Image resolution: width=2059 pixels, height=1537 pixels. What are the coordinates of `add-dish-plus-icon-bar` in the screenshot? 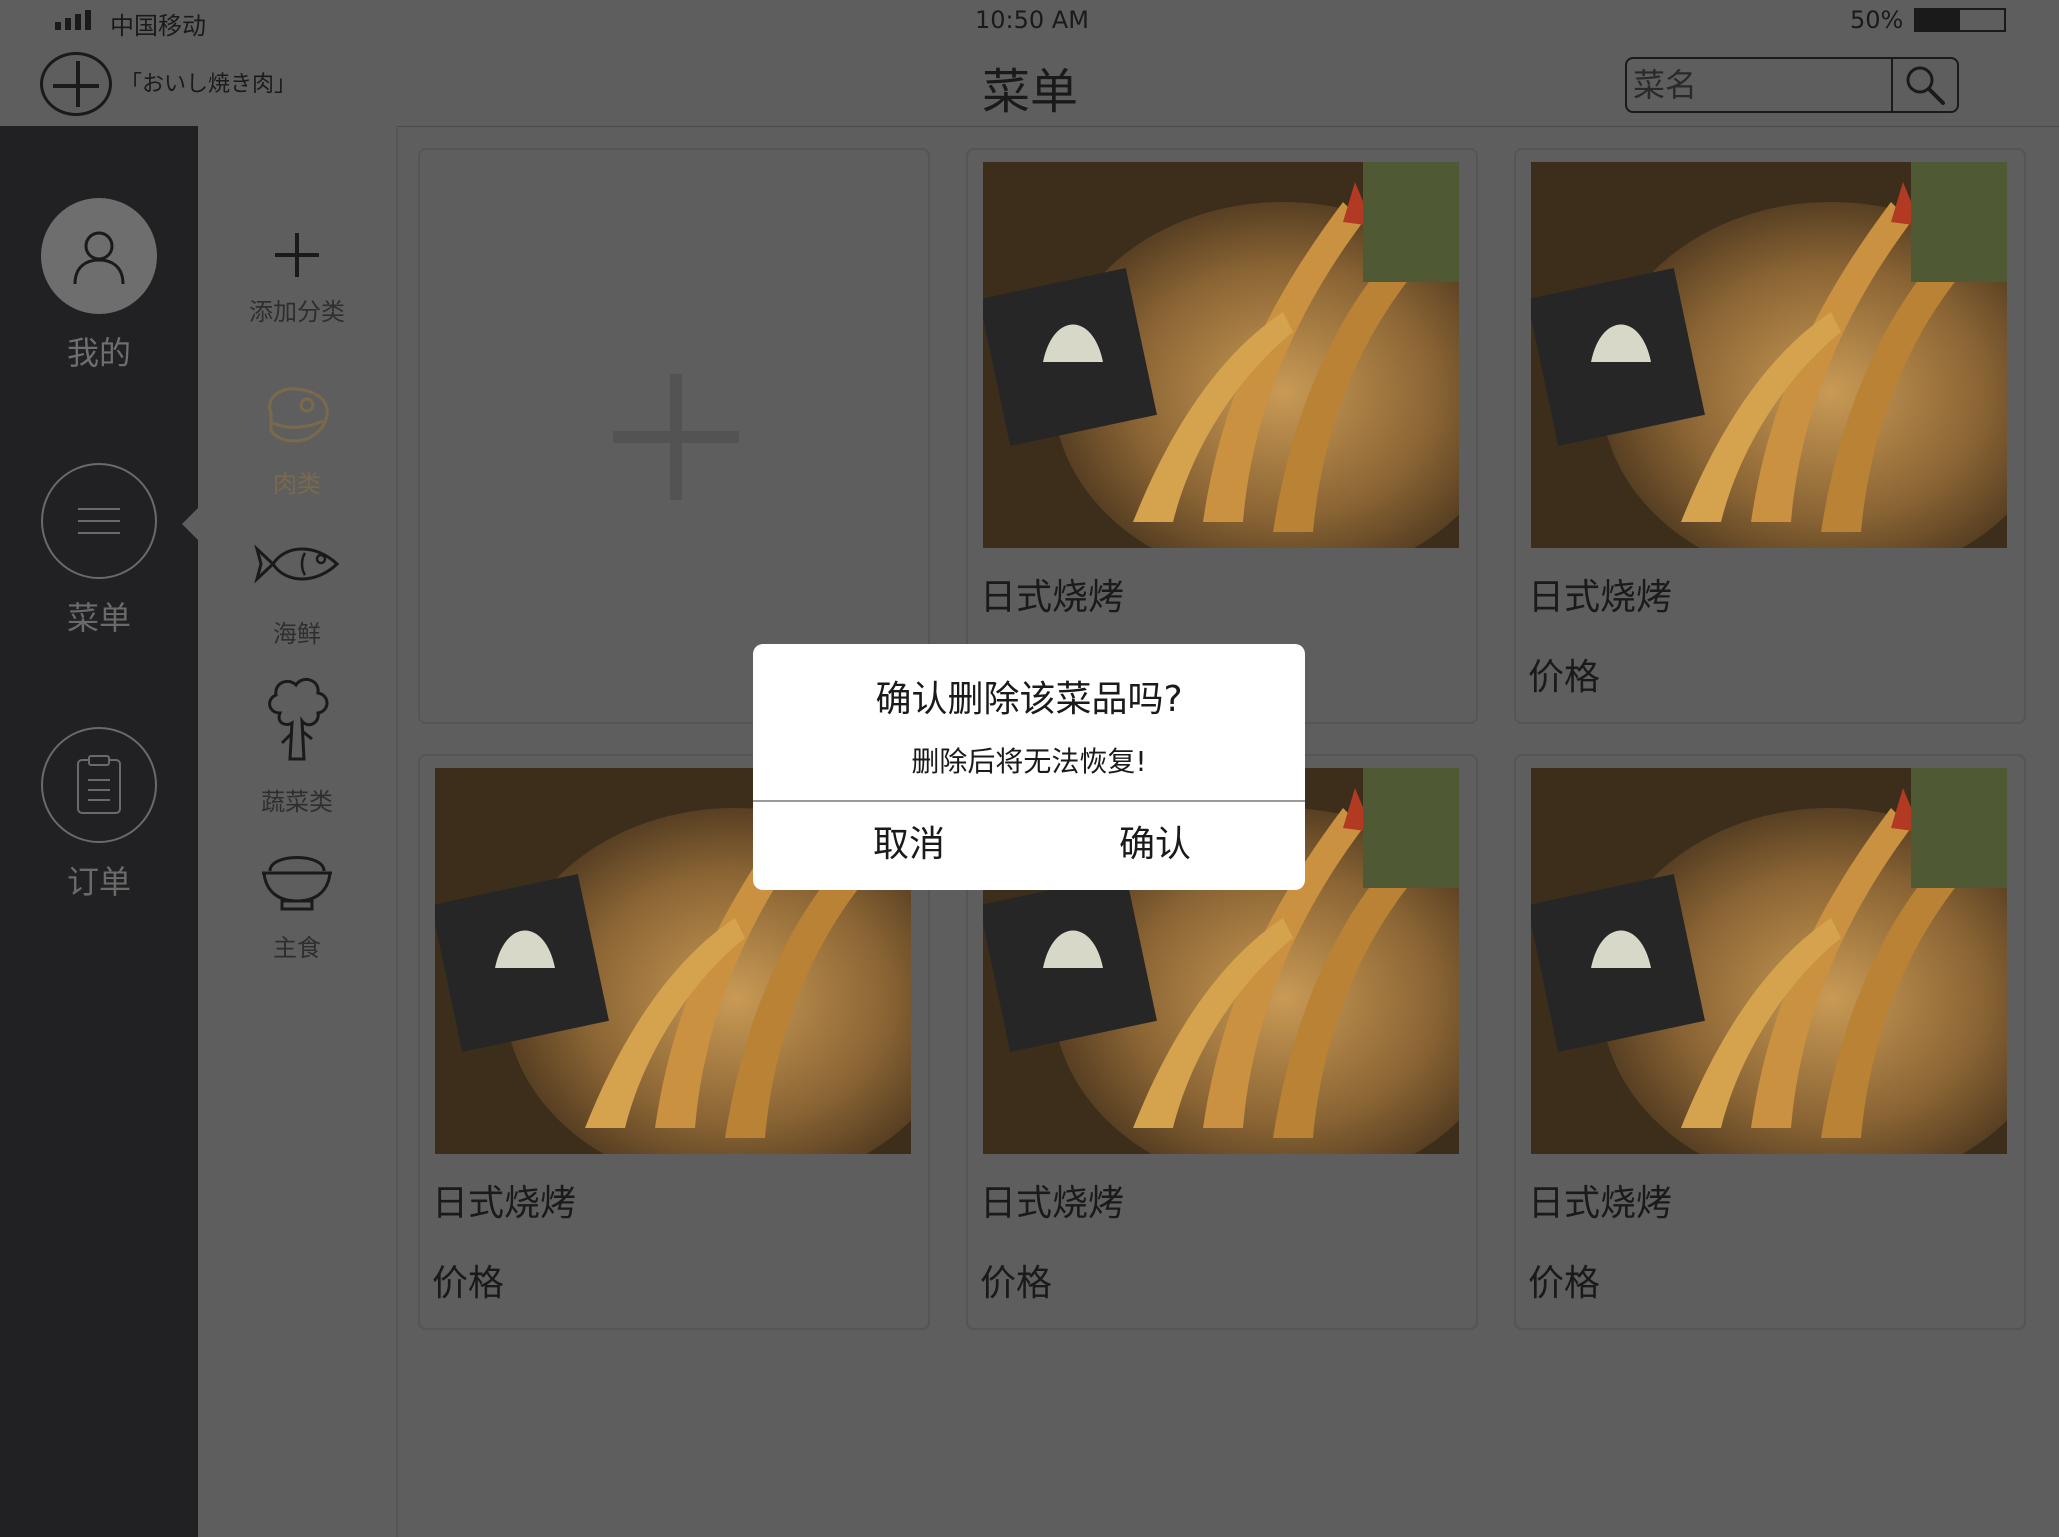 It's located at (676, 437).